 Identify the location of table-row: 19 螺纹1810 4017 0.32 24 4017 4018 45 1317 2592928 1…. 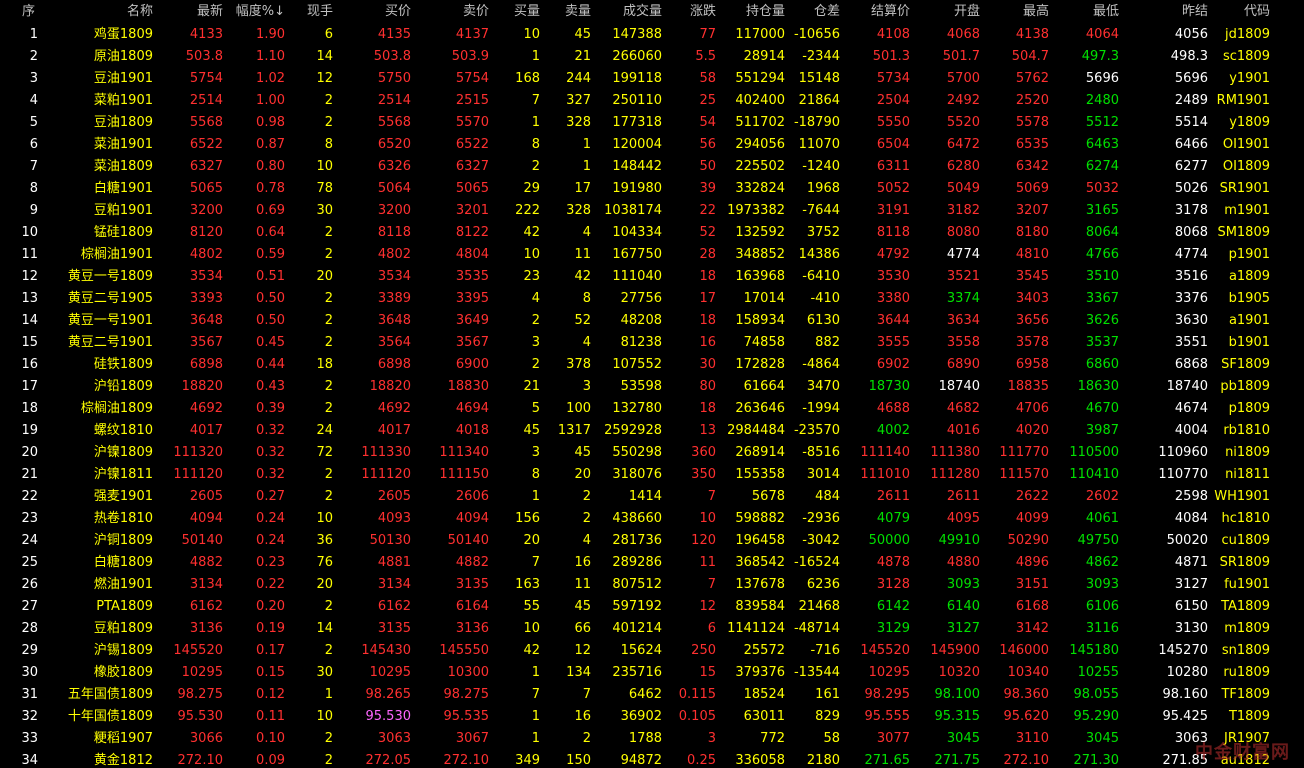
(652, 431).